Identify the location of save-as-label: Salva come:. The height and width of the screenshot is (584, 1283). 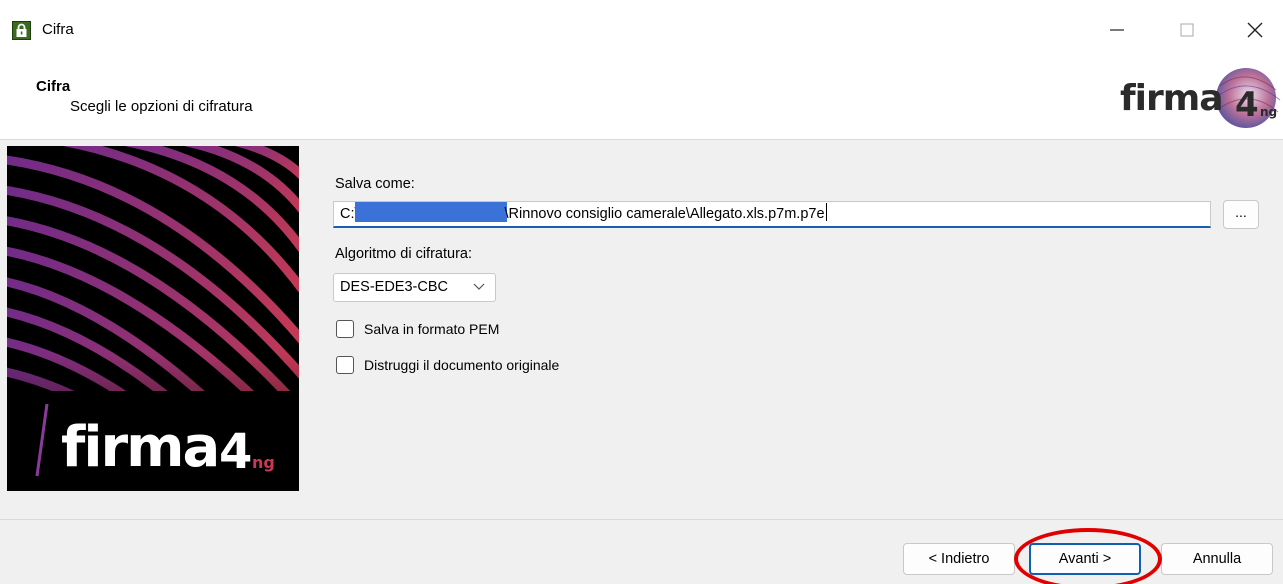
(375, 184).